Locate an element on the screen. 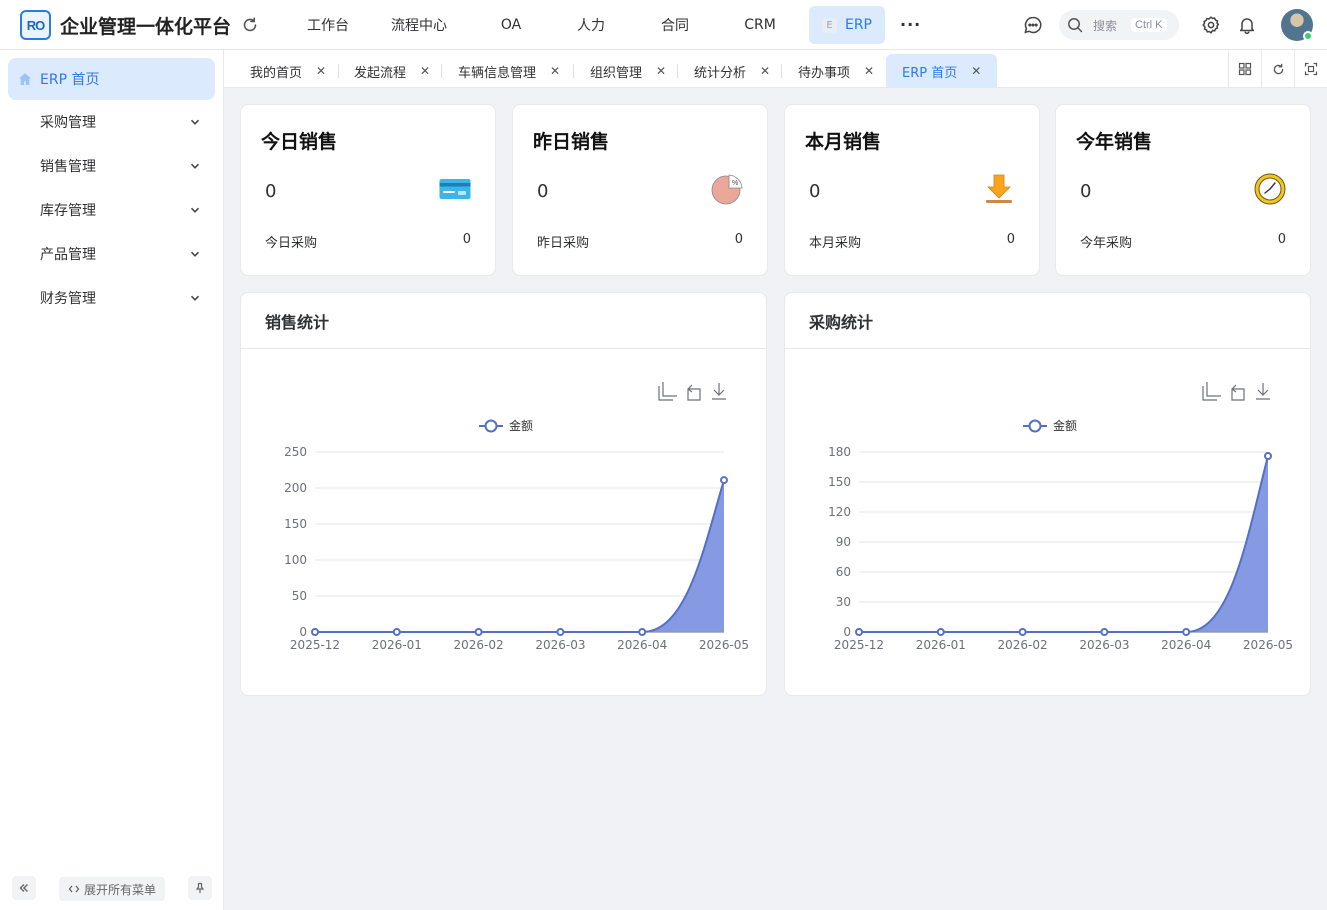 The image size is (1327, 910). tab-label: 发起流程 is located at coordinates (380, 73).